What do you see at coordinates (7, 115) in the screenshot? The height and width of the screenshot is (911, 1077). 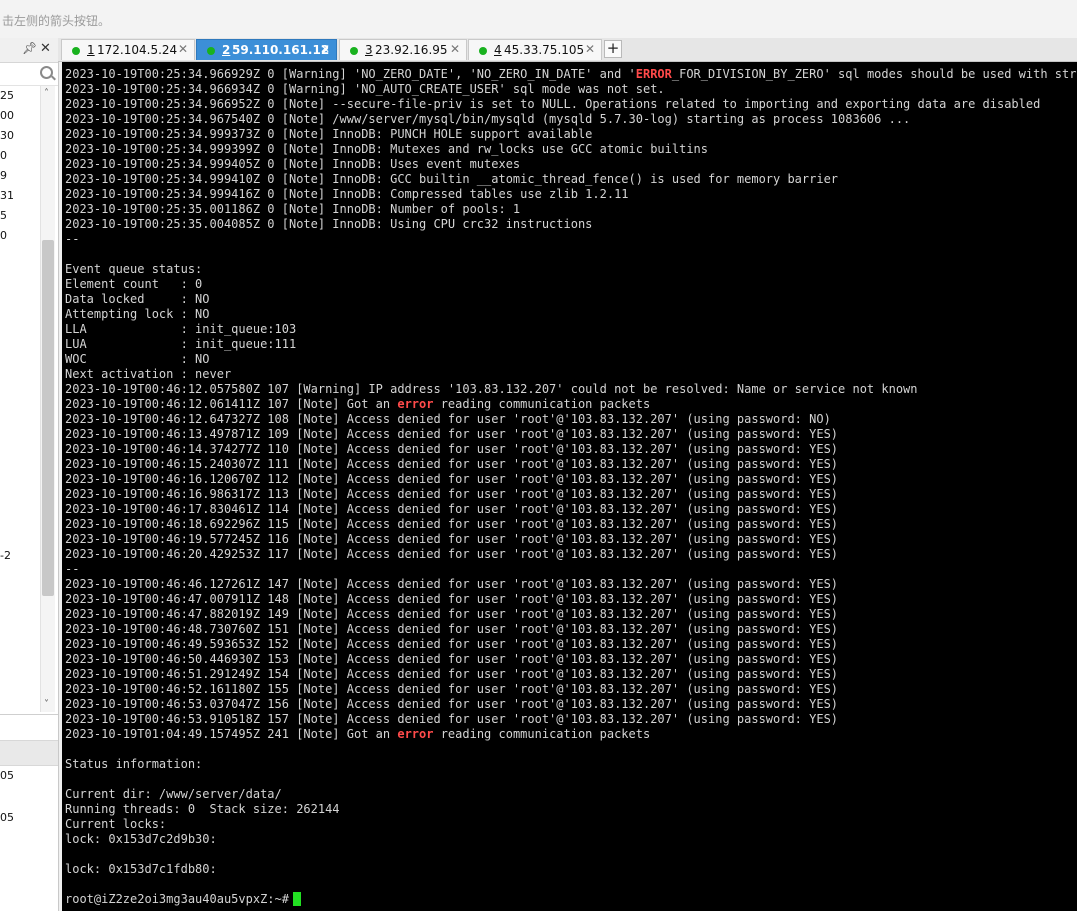 I see `session-item: 00` at bounding box center [7, 115].